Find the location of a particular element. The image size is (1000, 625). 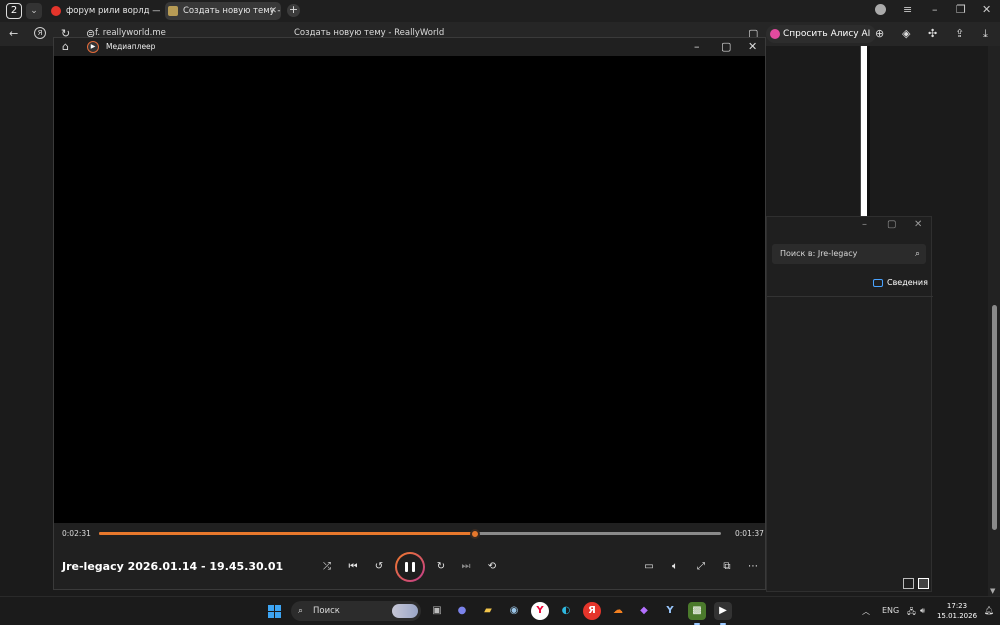

show-hidden-icons-icon: ︿ is located at coordinates (866, 611).